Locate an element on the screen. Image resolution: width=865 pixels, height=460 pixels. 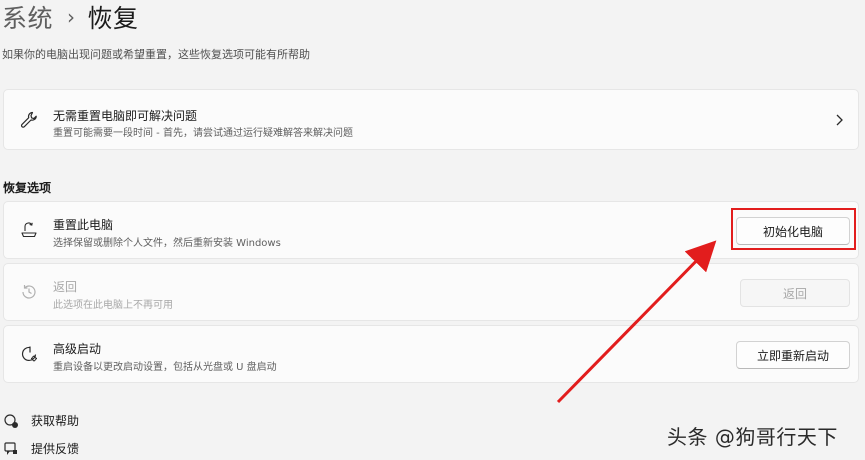
reset-pc-icon is located at coordinates (29, 230).